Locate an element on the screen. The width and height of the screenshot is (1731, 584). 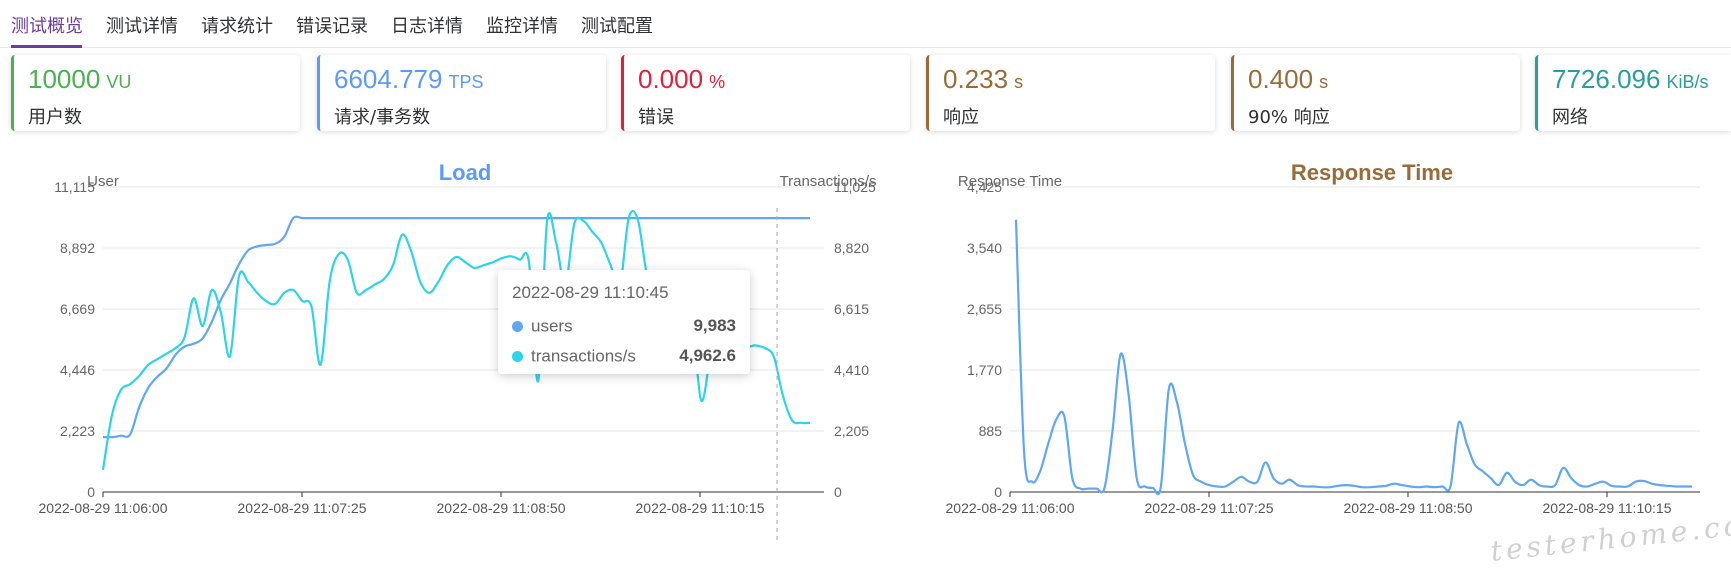
y-tick-label: 3,540 is located at coordinates (984, 248).